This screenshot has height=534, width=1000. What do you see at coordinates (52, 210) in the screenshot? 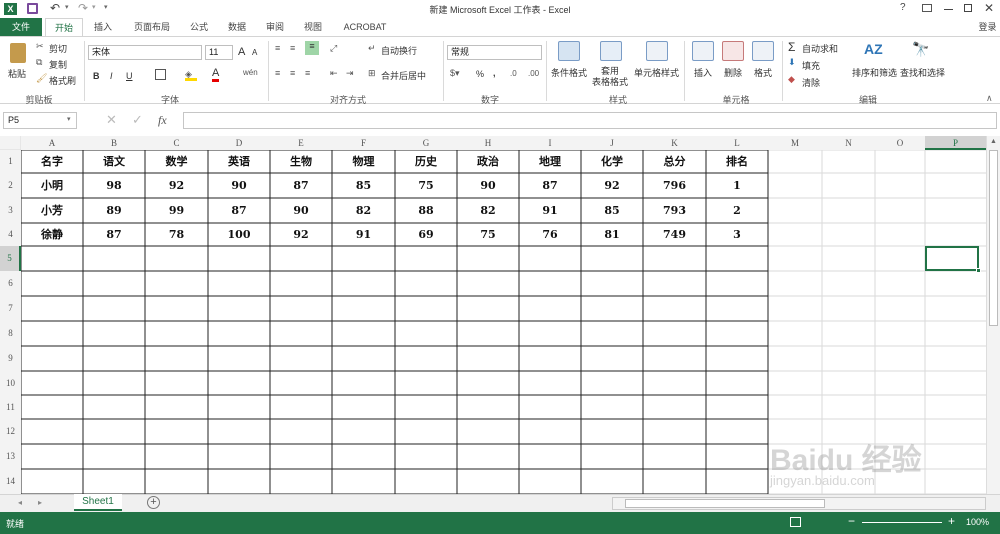
I see `table-cell: 小芳` at bounding box center [52, 210].